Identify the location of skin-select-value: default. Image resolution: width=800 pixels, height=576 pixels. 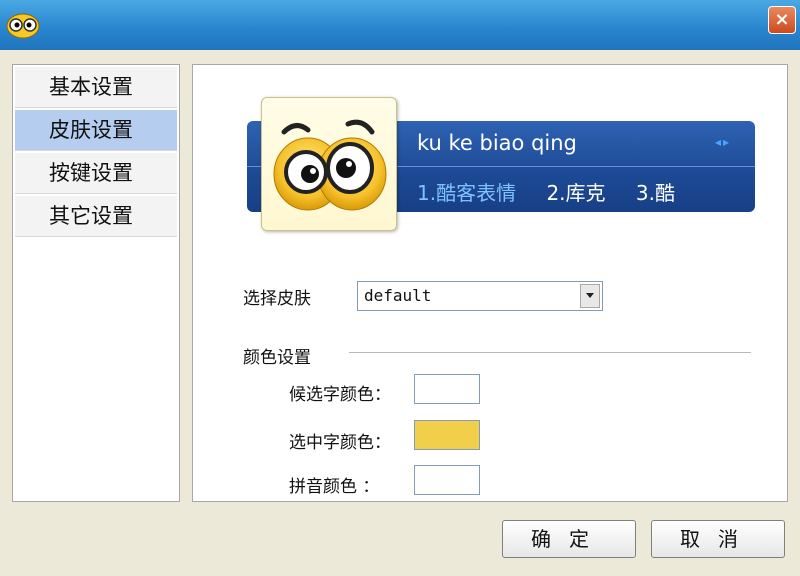
(398, 295).